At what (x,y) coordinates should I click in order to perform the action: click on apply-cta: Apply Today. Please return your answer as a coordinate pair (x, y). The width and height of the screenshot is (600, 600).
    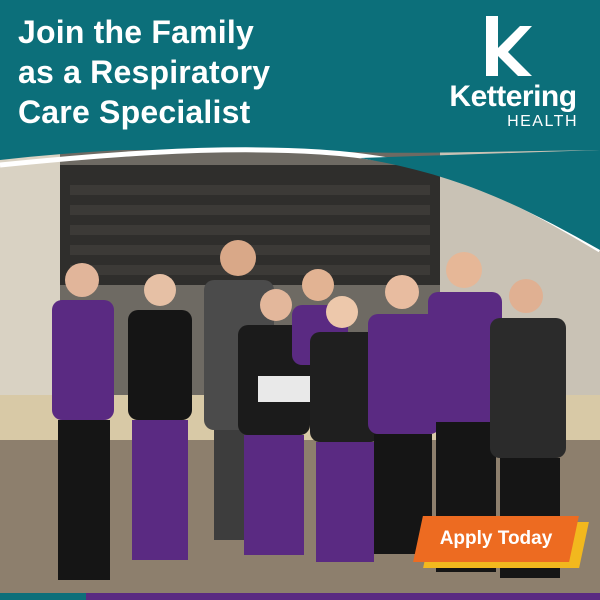
    Looking at the image, I should click on (501, 542).